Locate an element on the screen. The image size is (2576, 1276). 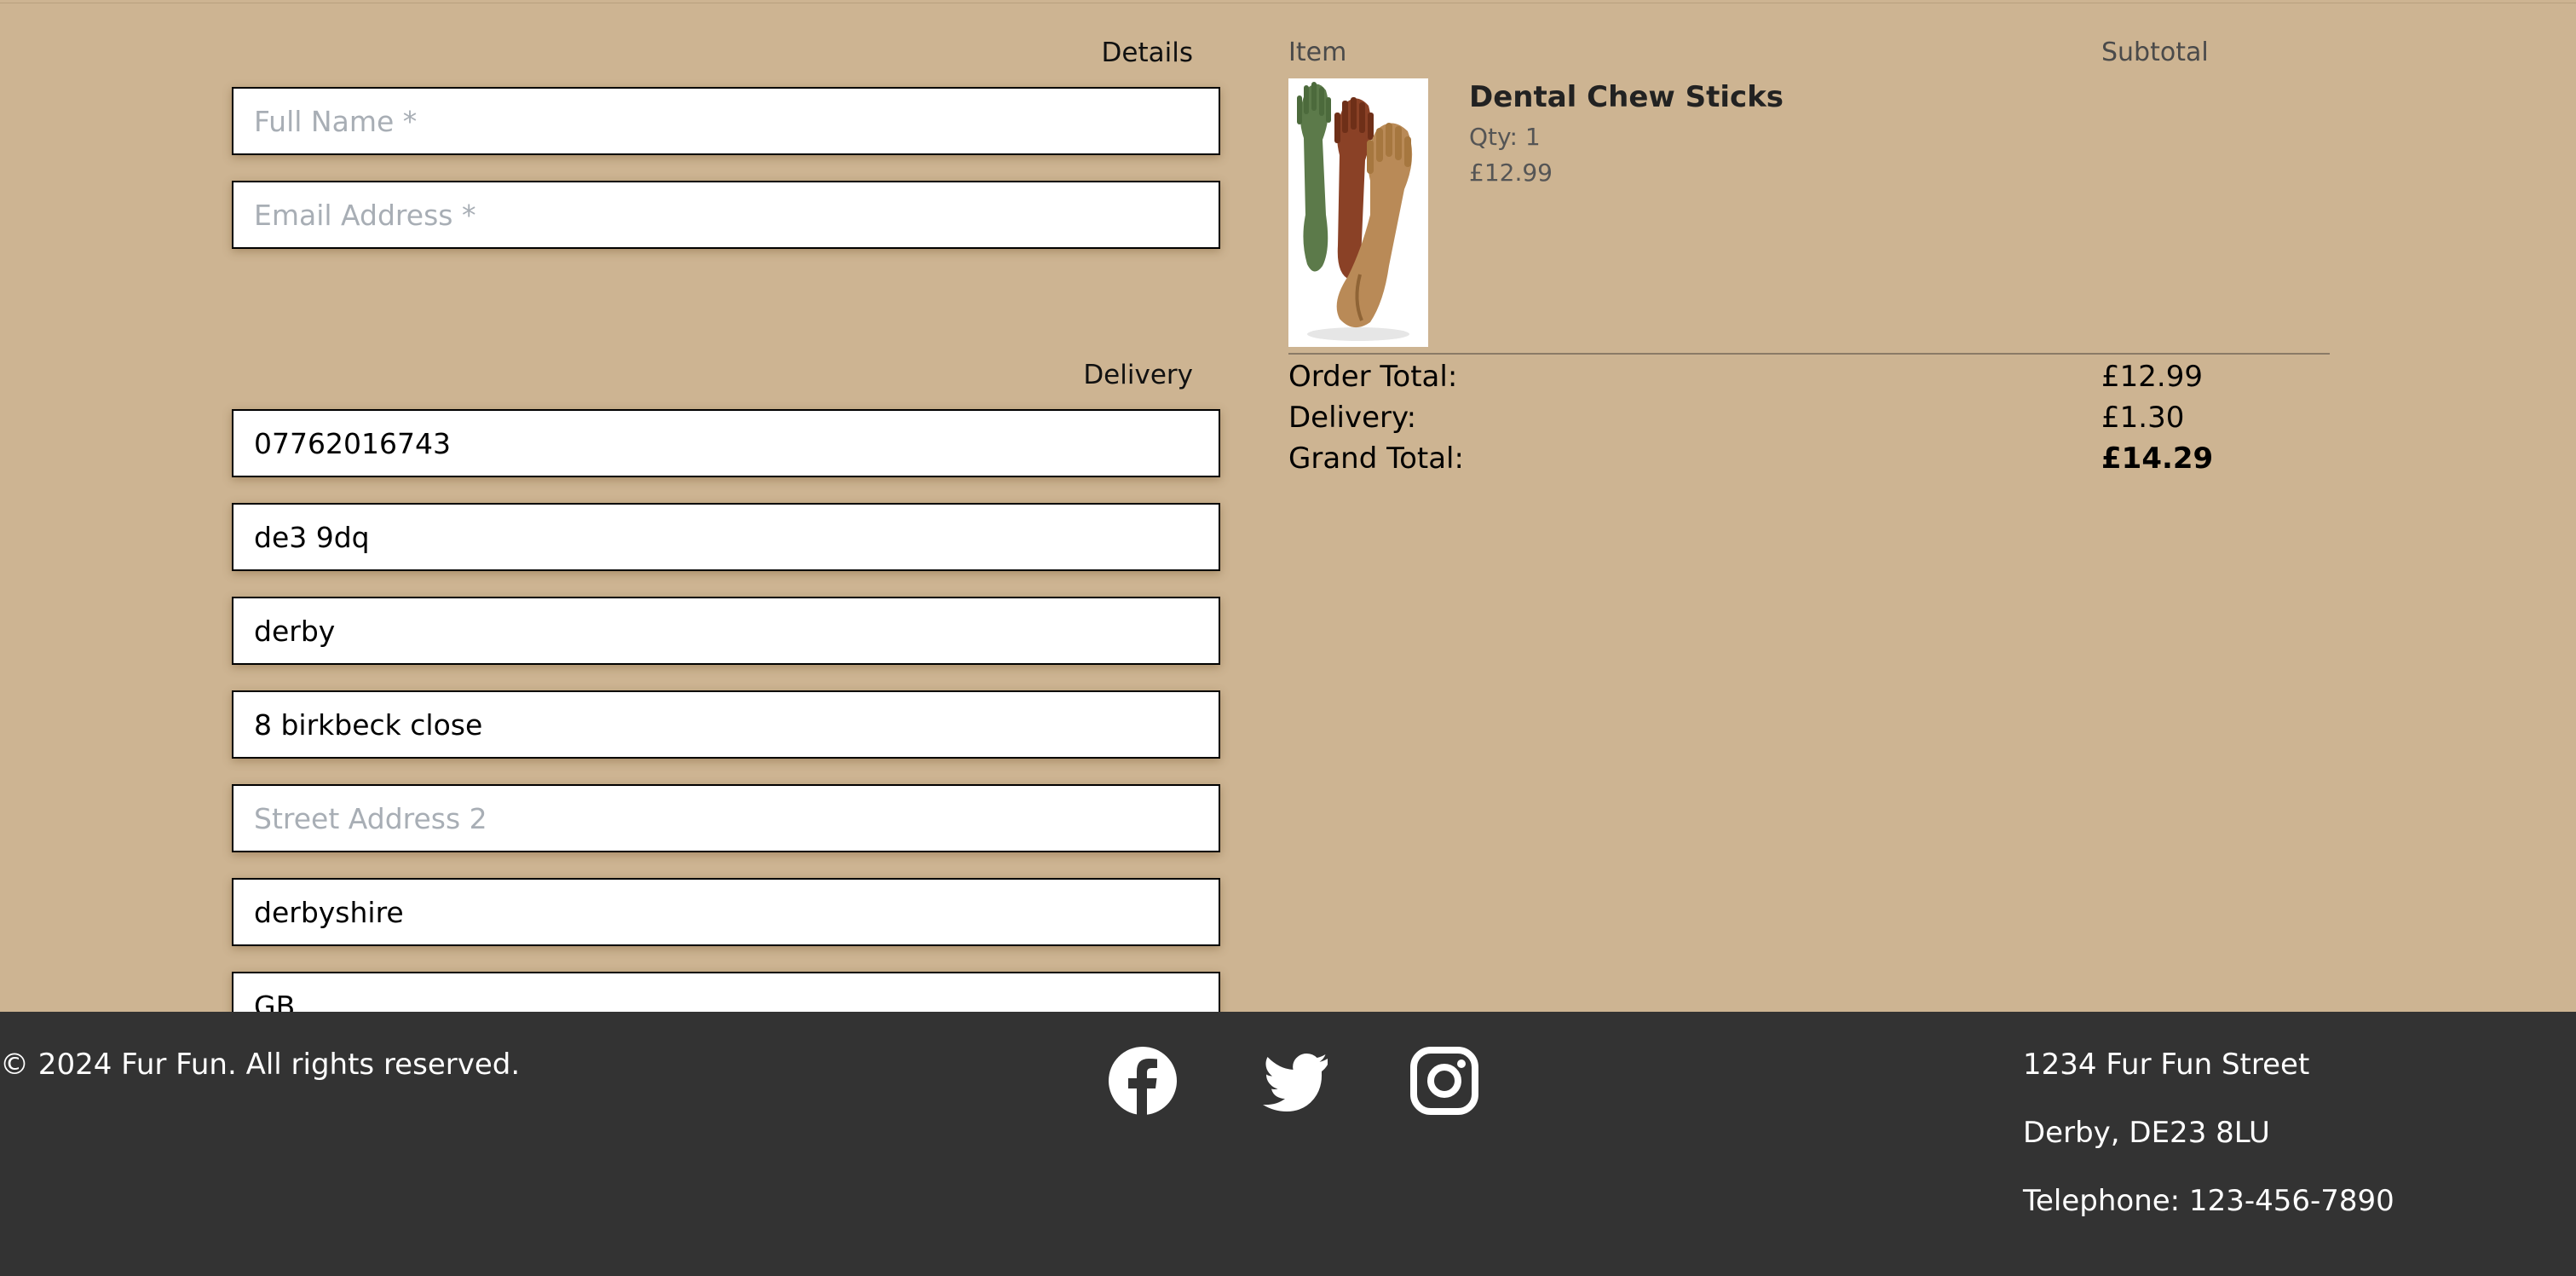
full-name-field is located at coordinates (726, 121).